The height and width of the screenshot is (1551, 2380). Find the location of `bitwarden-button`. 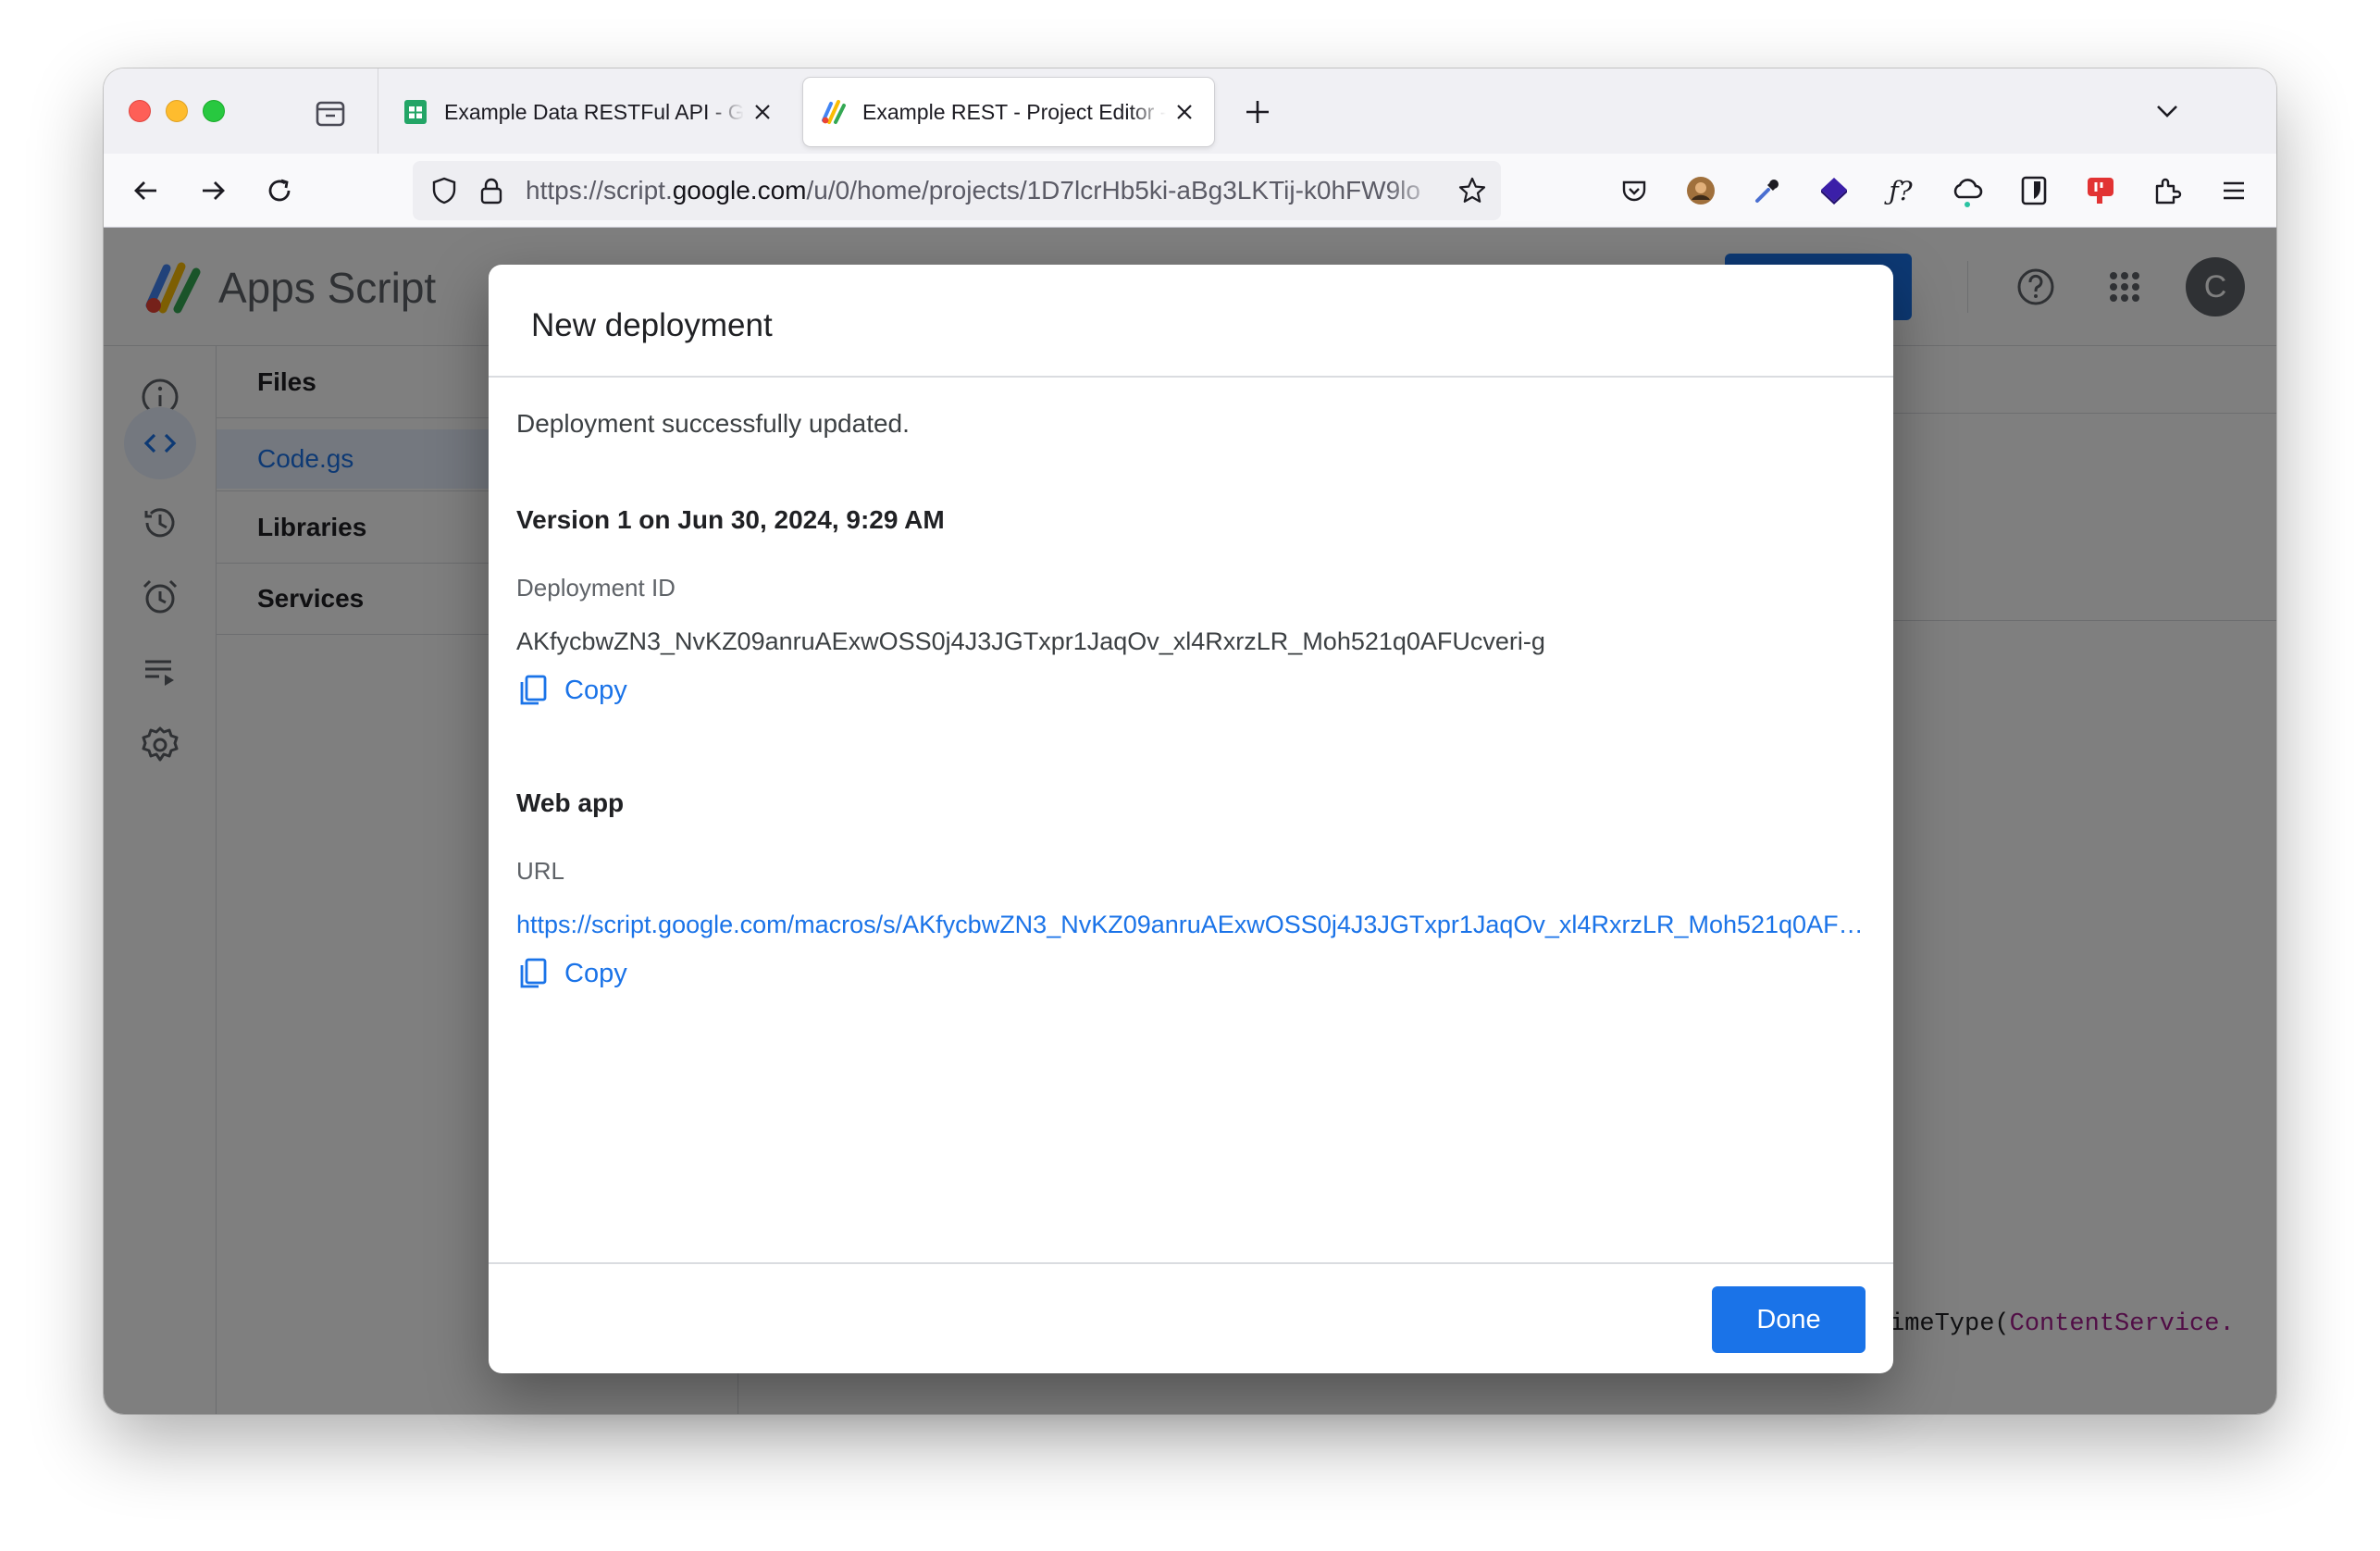

bitwarden-button is located at coordinates (2033, 190).